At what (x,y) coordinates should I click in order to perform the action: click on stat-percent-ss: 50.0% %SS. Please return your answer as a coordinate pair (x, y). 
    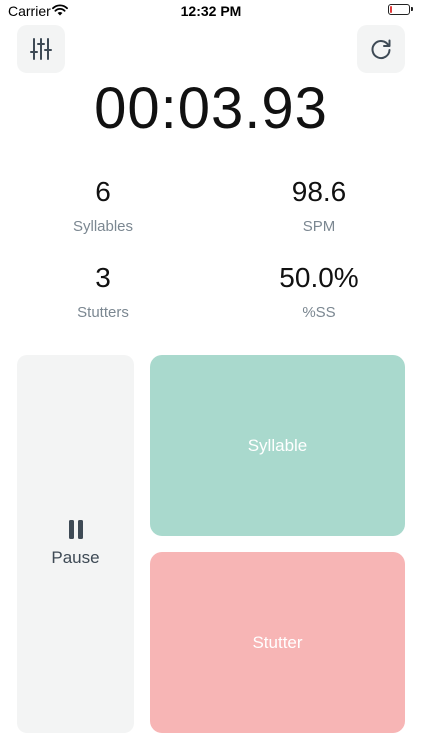
    Looking at the image, I should click on (319, 291).